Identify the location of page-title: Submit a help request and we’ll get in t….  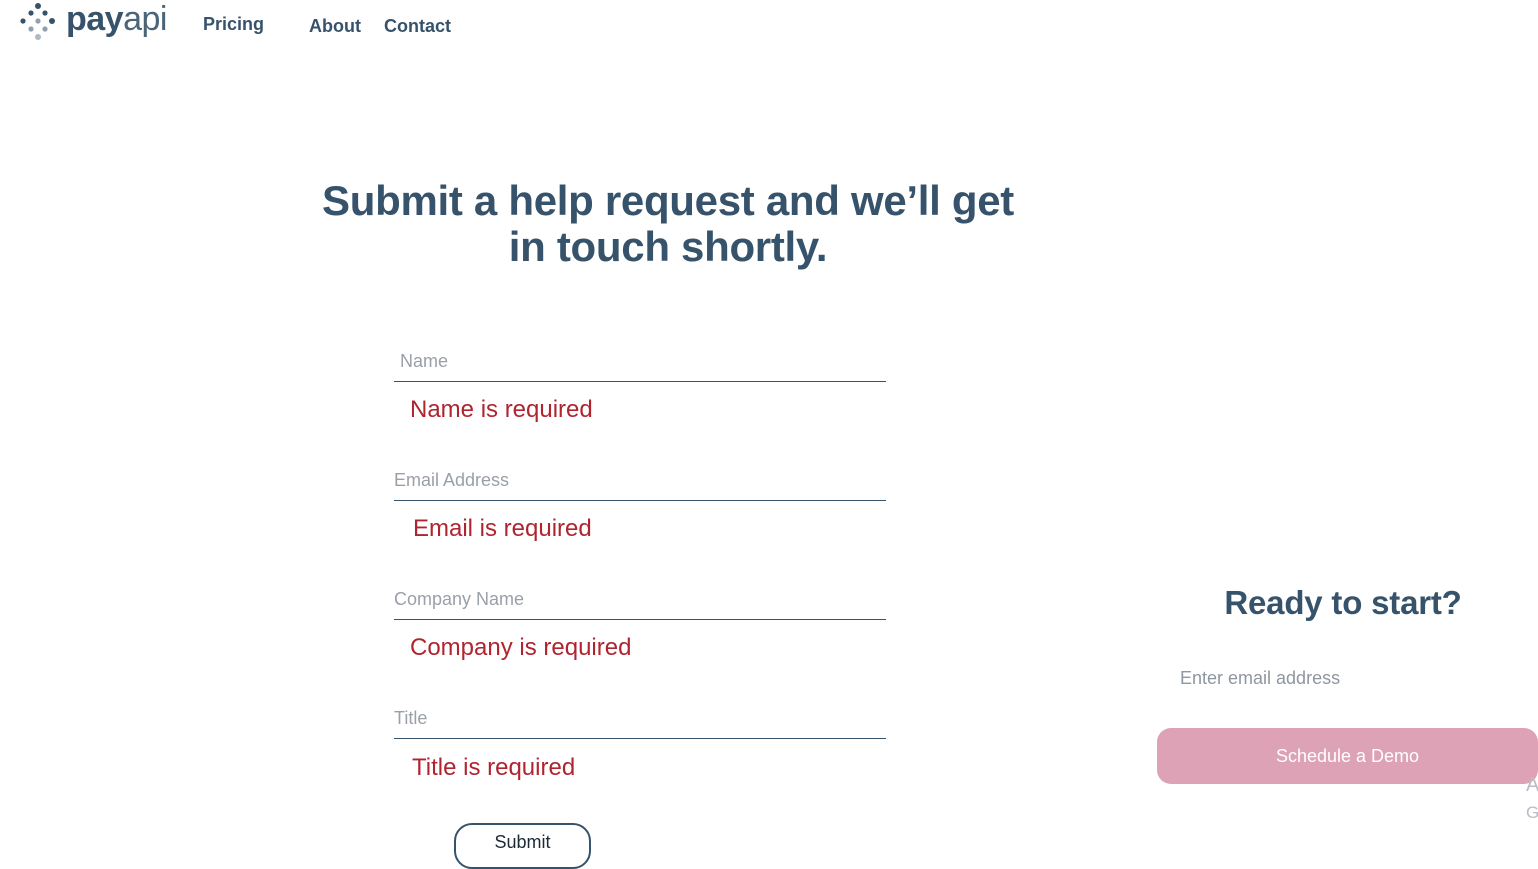
(668, 223).